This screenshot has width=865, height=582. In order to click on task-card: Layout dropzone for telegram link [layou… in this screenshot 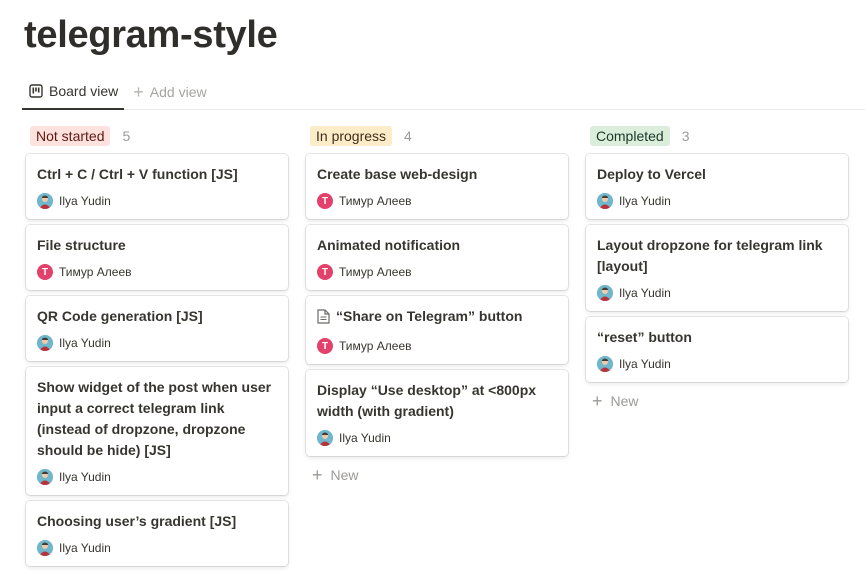, I will do `click(717, 268)`.